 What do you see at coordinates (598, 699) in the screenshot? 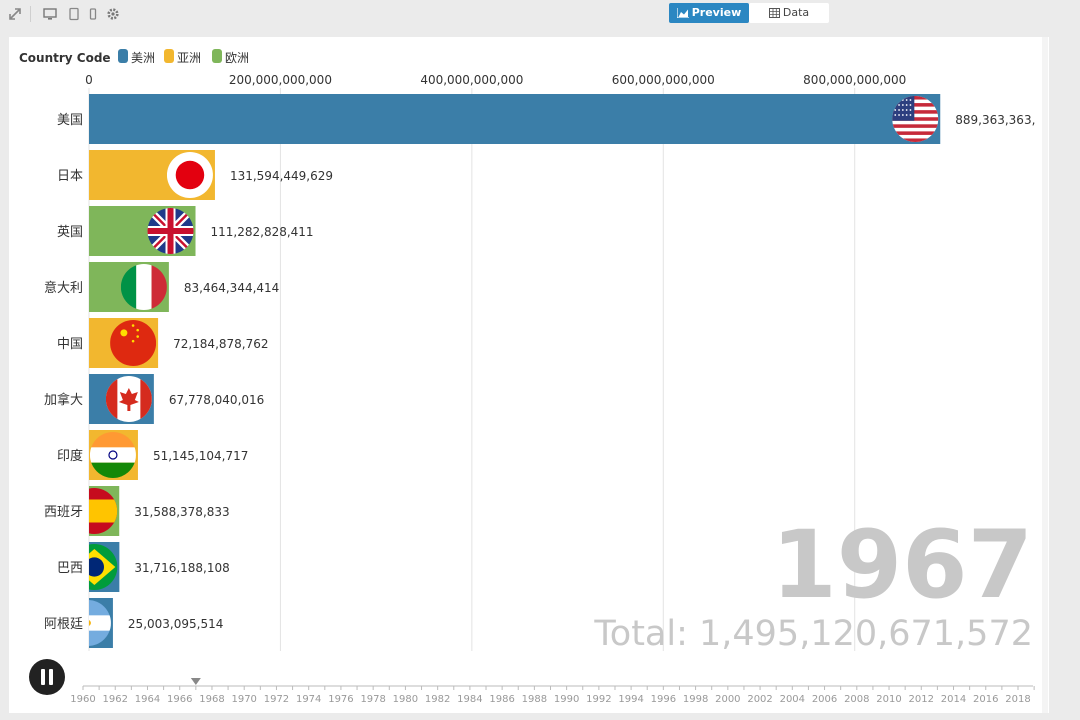
I see `timeline-label: 1992` at bounding box center [598, 699].